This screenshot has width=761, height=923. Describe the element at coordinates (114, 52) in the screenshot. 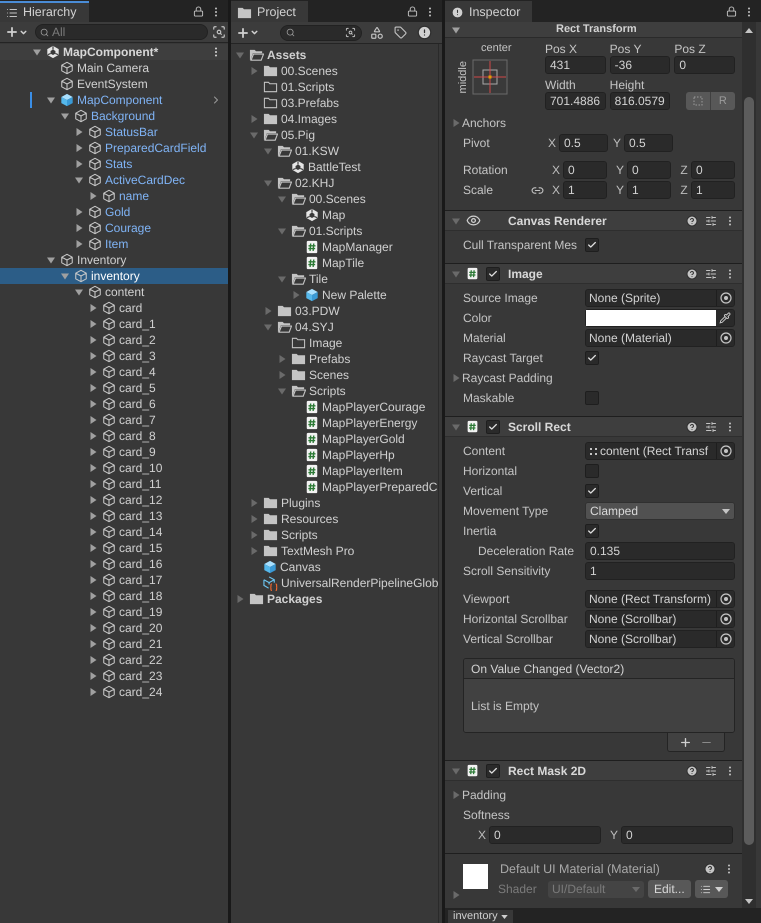

I see `hierarchy-item: MapComponent*` at that location.